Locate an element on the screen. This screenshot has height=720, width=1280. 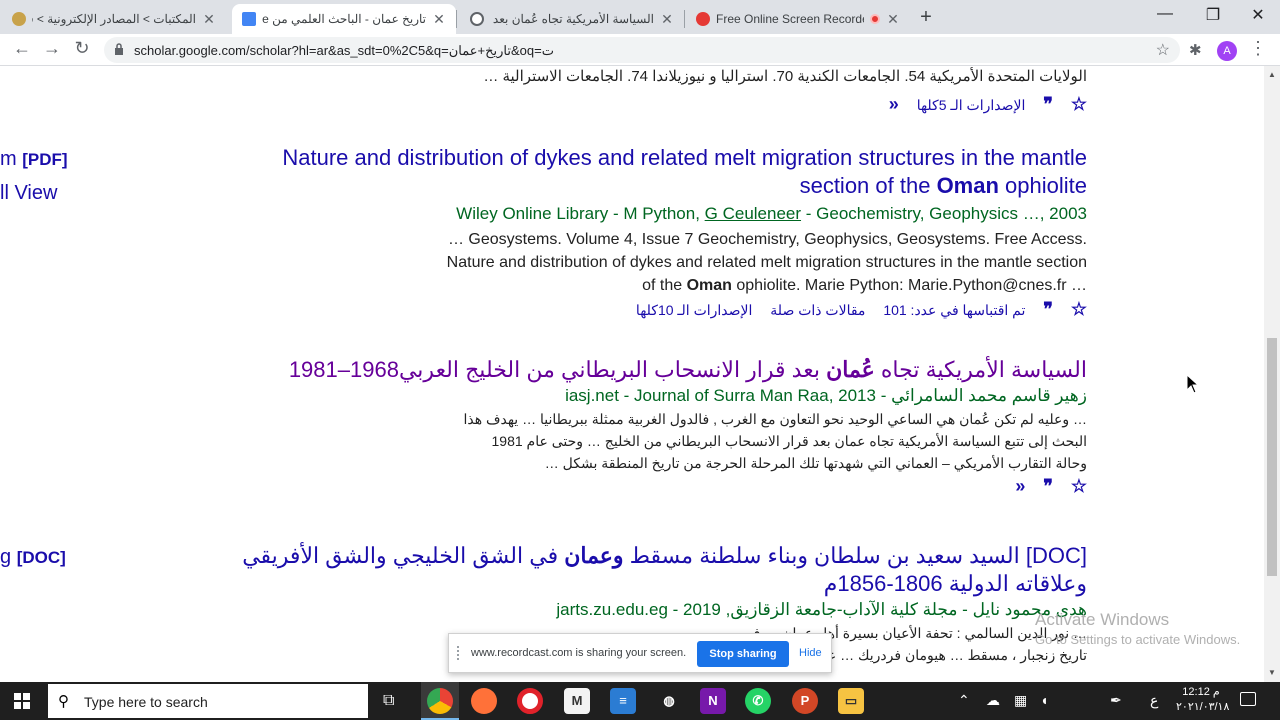
tab-title: المكتبات > المصادر الإلكترونية > قـ is located at coordinates (114, 19).